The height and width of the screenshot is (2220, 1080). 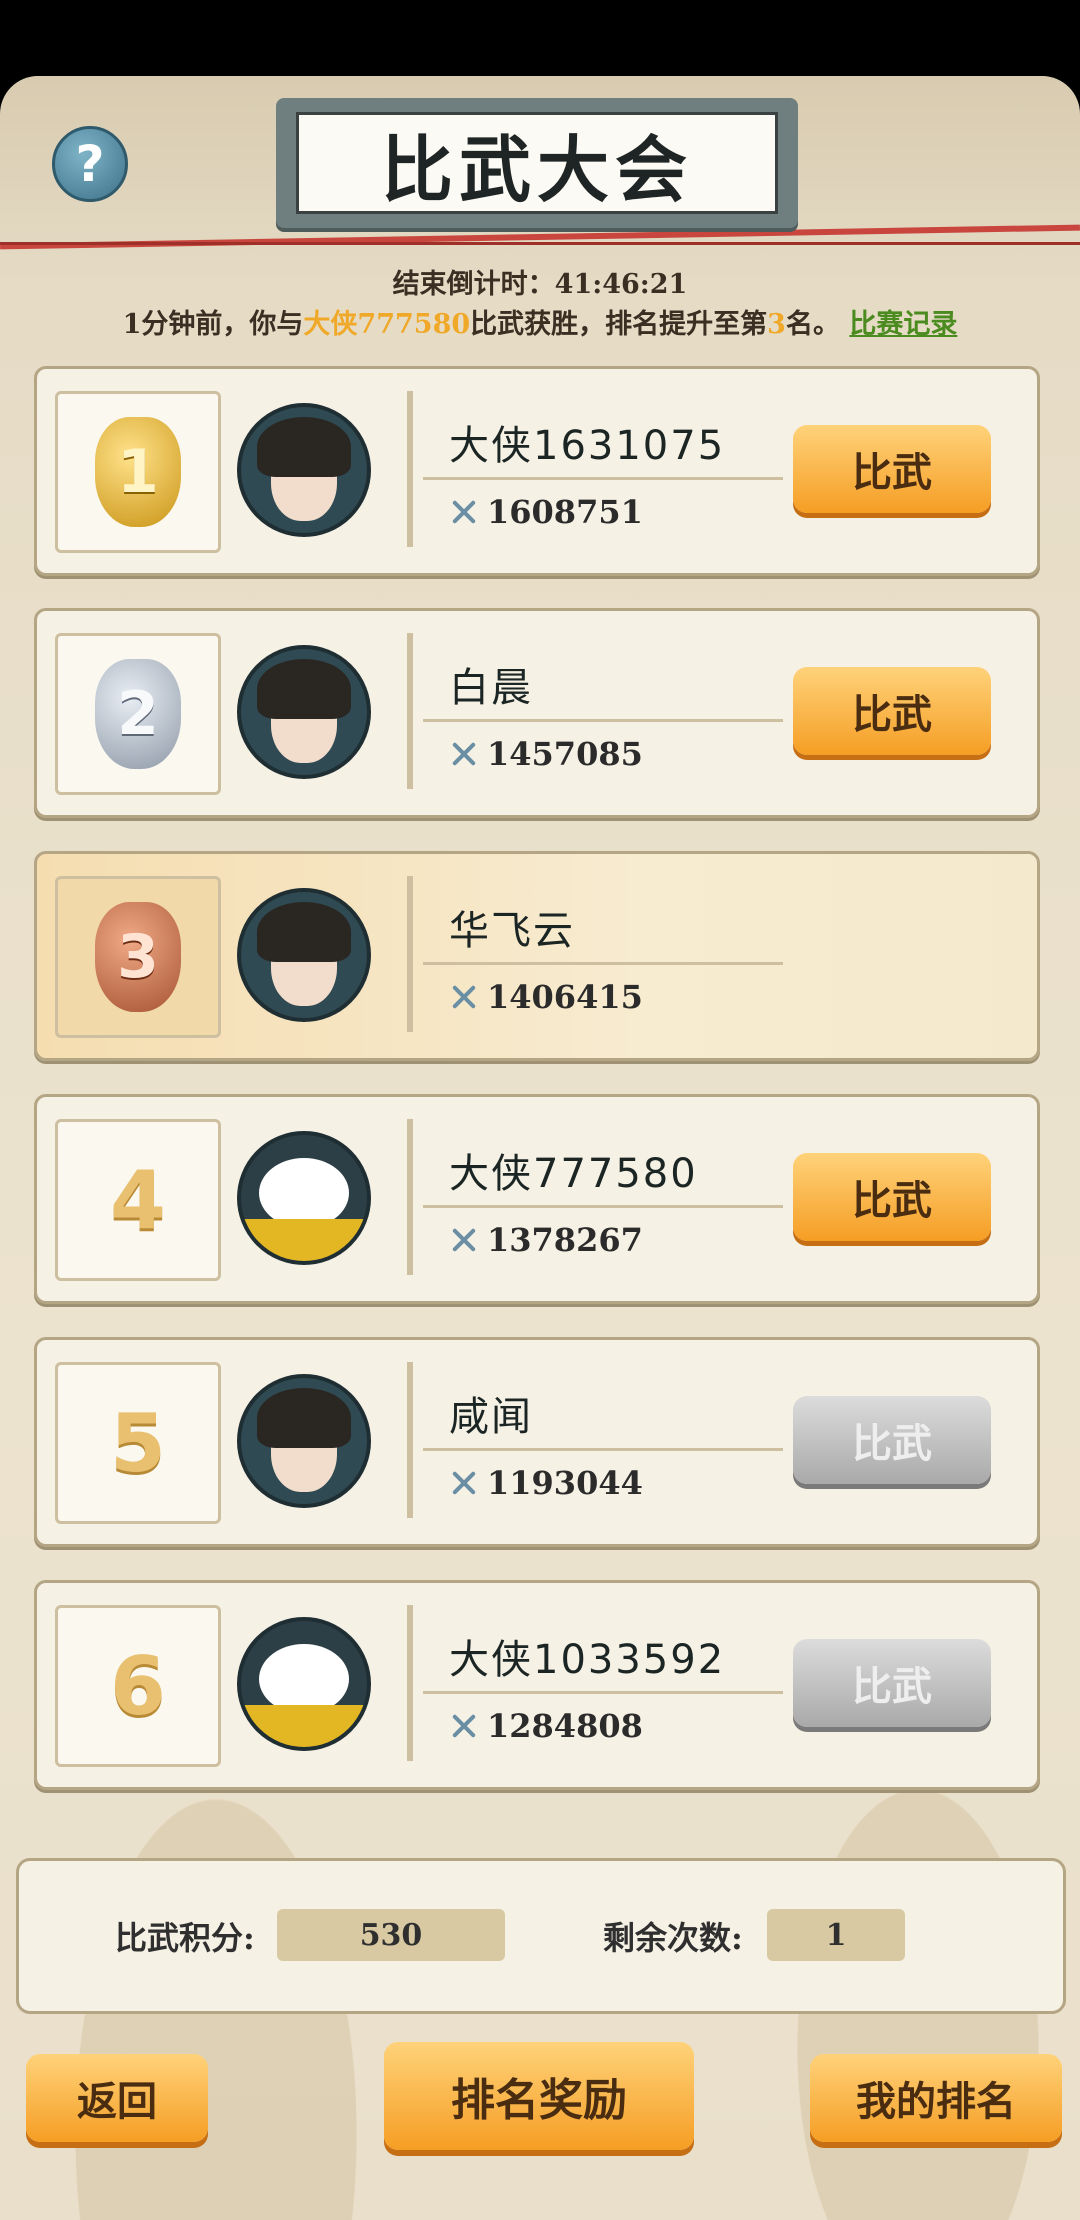 I want to click on player-info: 大侠1631075 1608751, so click(x=610, y=469).